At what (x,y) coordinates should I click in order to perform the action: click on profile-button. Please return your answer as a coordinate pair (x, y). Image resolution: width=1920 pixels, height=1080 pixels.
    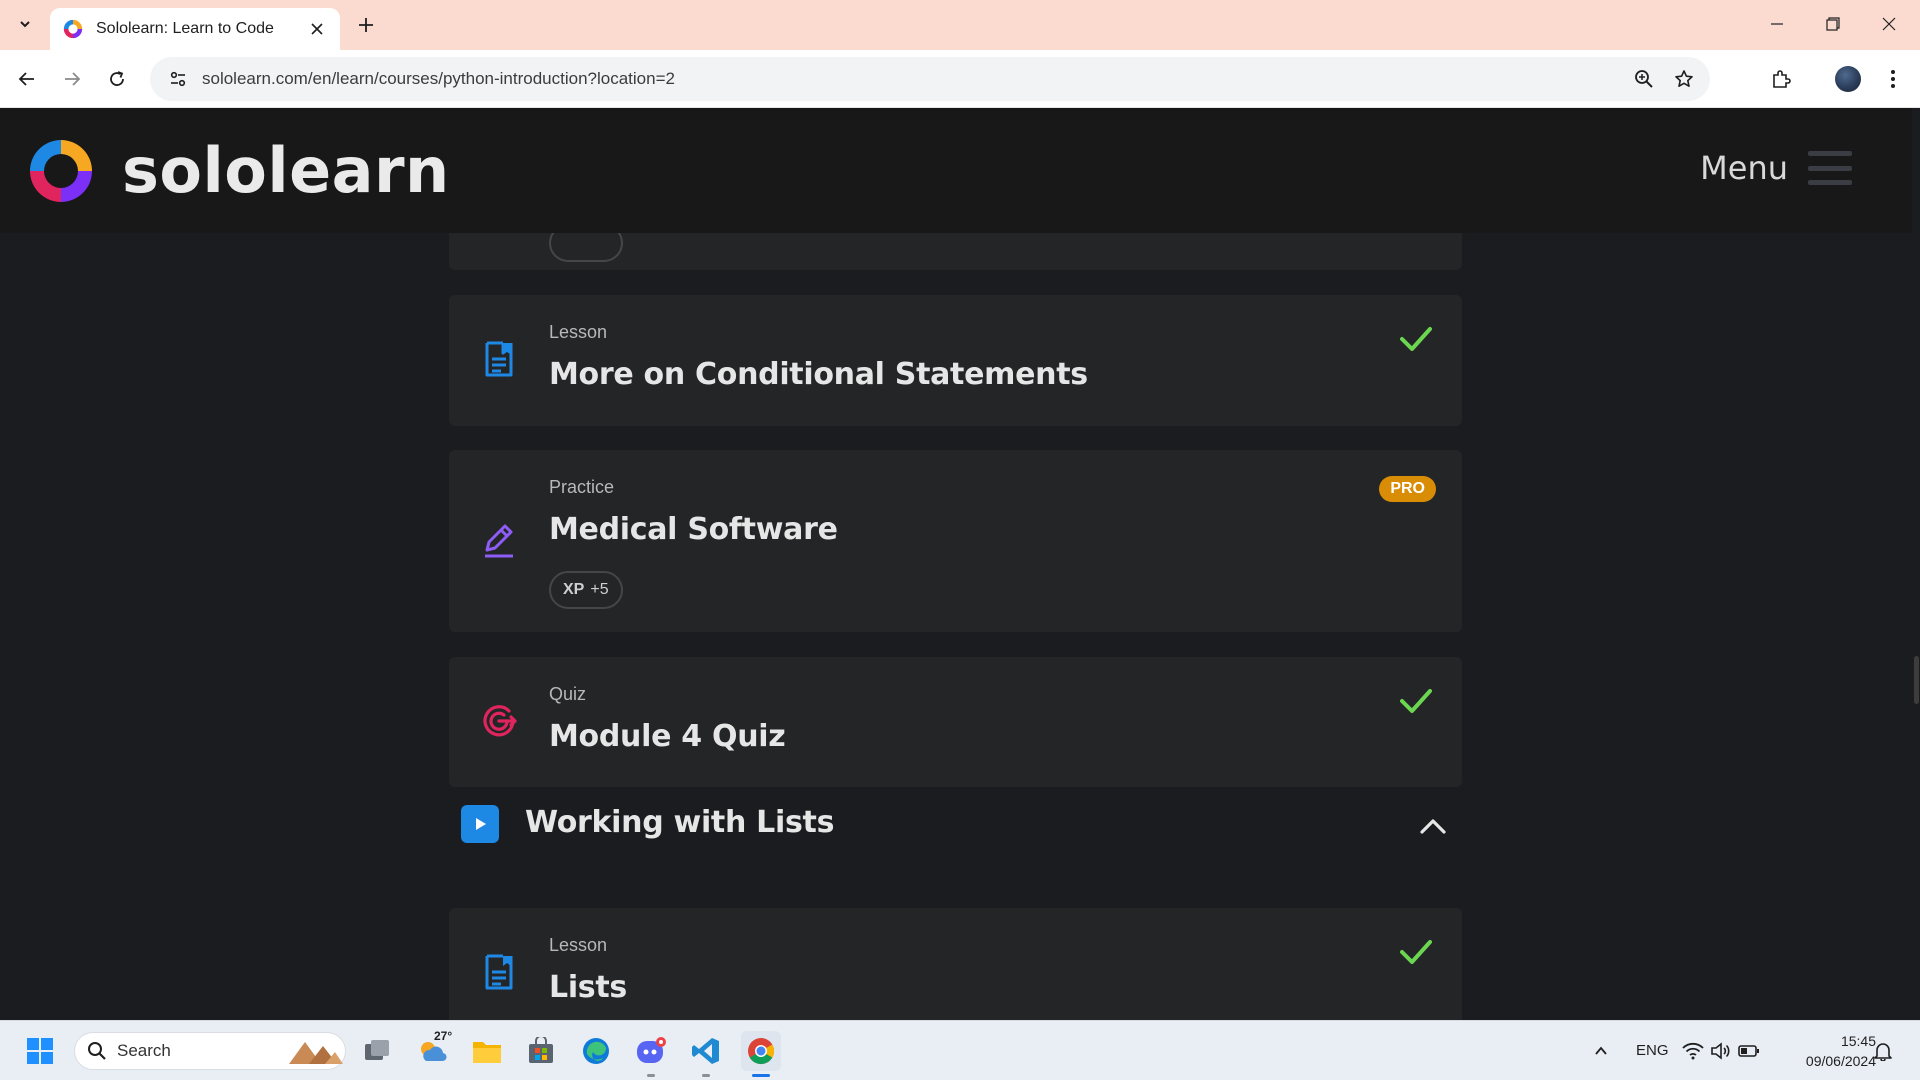
    Looking at the image, I should click on (1848, 79).